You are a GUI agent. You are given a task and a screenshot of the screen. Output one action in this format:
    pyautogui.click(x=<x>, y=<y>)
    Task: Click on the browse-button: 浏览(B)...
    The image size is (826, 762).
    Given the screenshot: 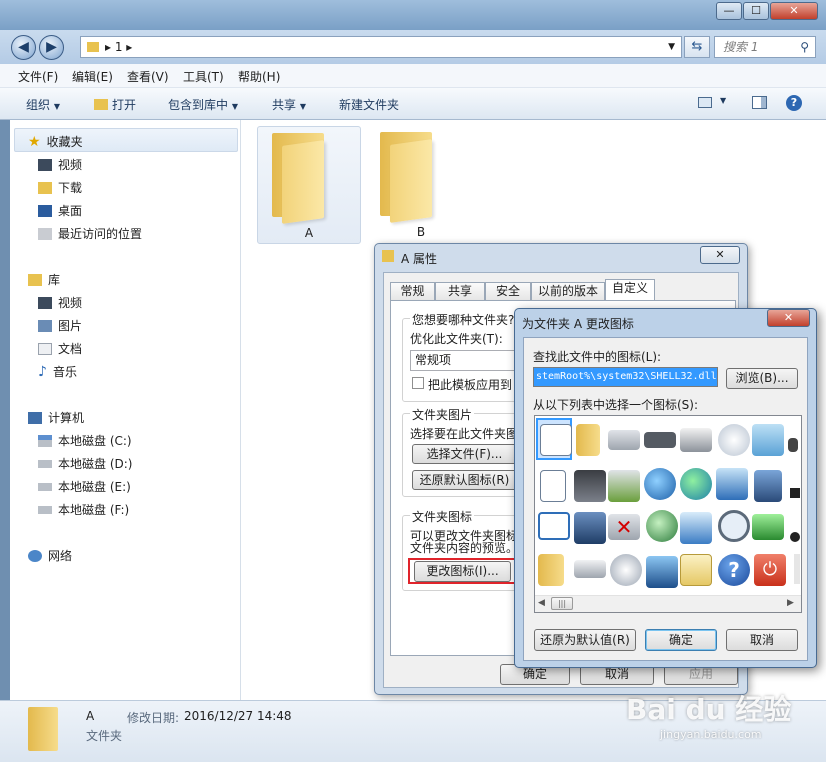 What is the action you would take?
    pyautogui.click(x=762, y=378)
    